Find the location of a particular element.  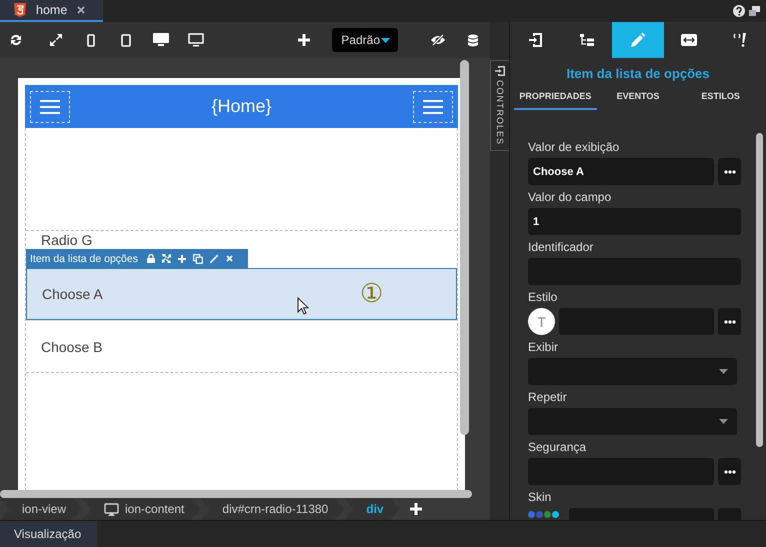

horizontal-scrollbar is located at coordinates (236, 494).